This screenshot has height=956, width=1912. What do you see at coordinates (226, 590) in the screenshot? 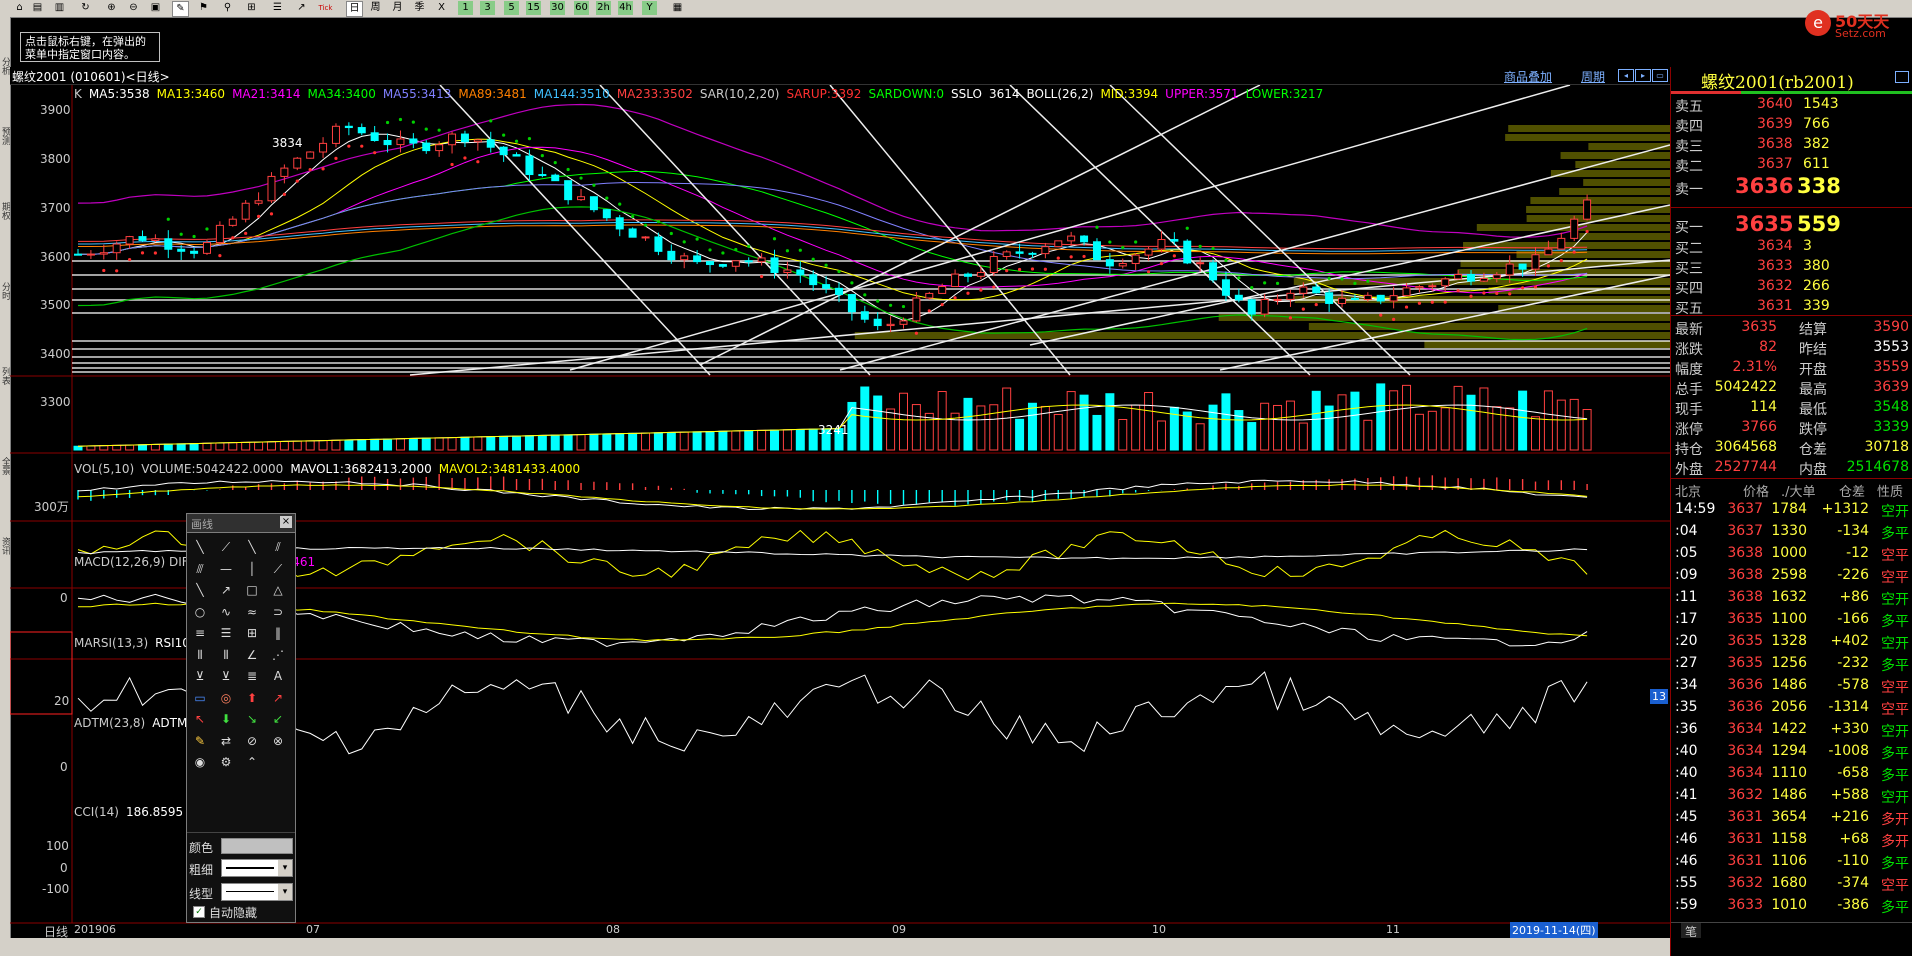
I see `arrow-icon: ↗` at bounding box center [226, 590].